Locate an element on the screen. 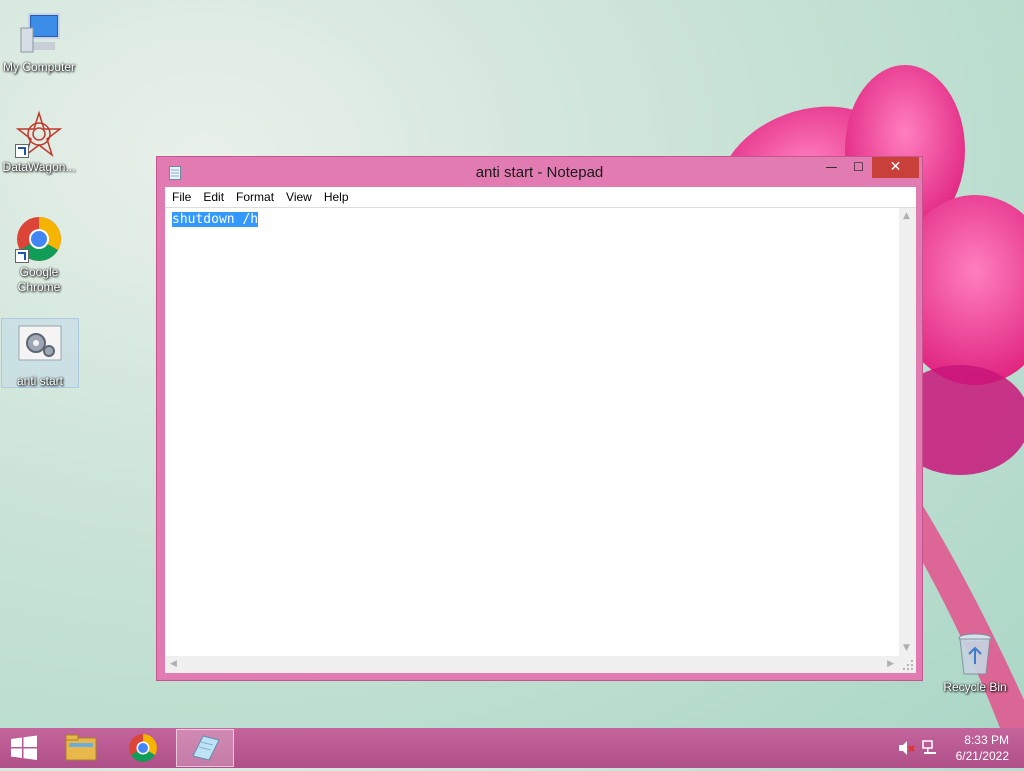  vertical-scrollbar: ▲ ▼ is located at coordinates (907, 432).